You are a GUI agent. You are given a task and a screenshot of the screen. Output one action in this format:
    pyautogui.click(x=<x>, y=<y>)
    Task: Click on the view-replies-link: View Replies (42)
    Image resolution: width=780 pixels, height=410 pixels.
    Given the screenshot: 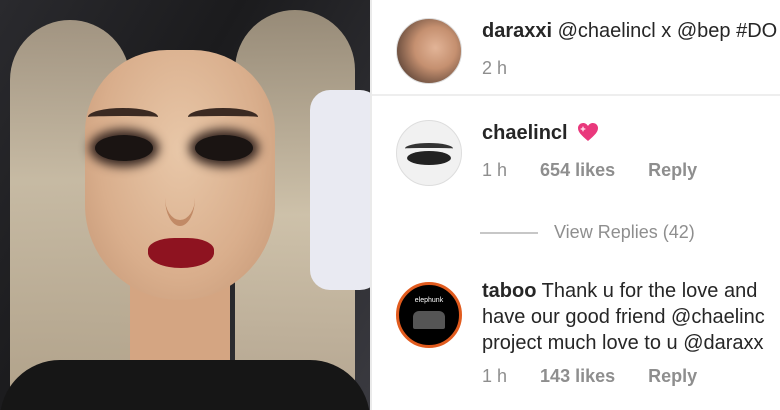 What is the action you would take?
    pyautogui.click(x=587, y=232)
    